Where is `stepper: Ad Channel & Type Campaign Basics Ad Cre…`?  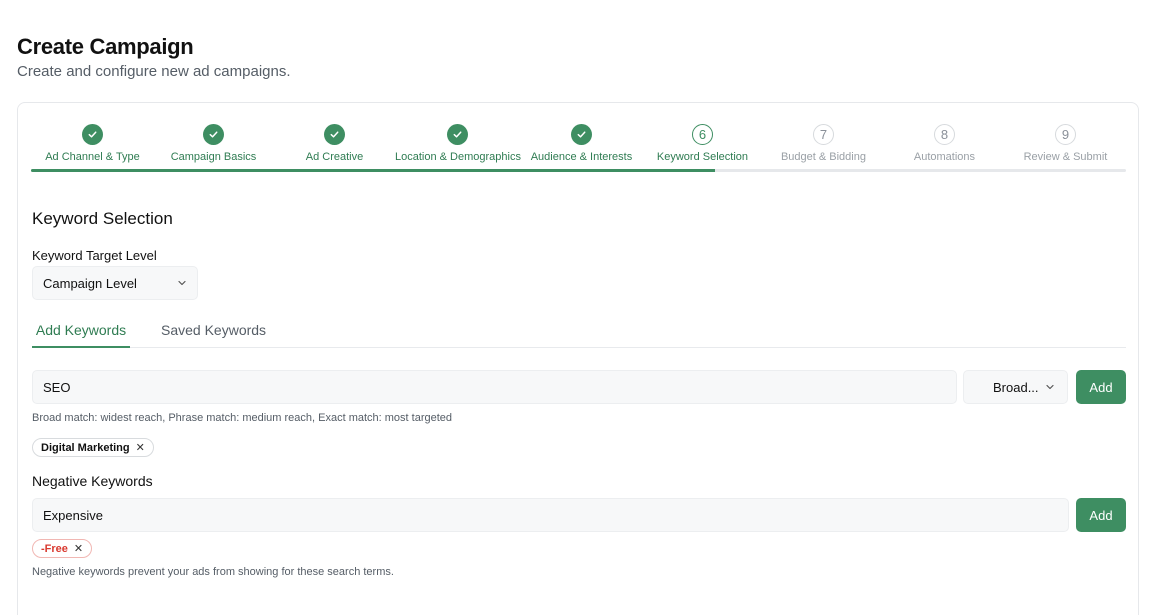 stepper: Ad Channel & Type Campaign Basics Ad Cre… is located at coordinates (579, 148).